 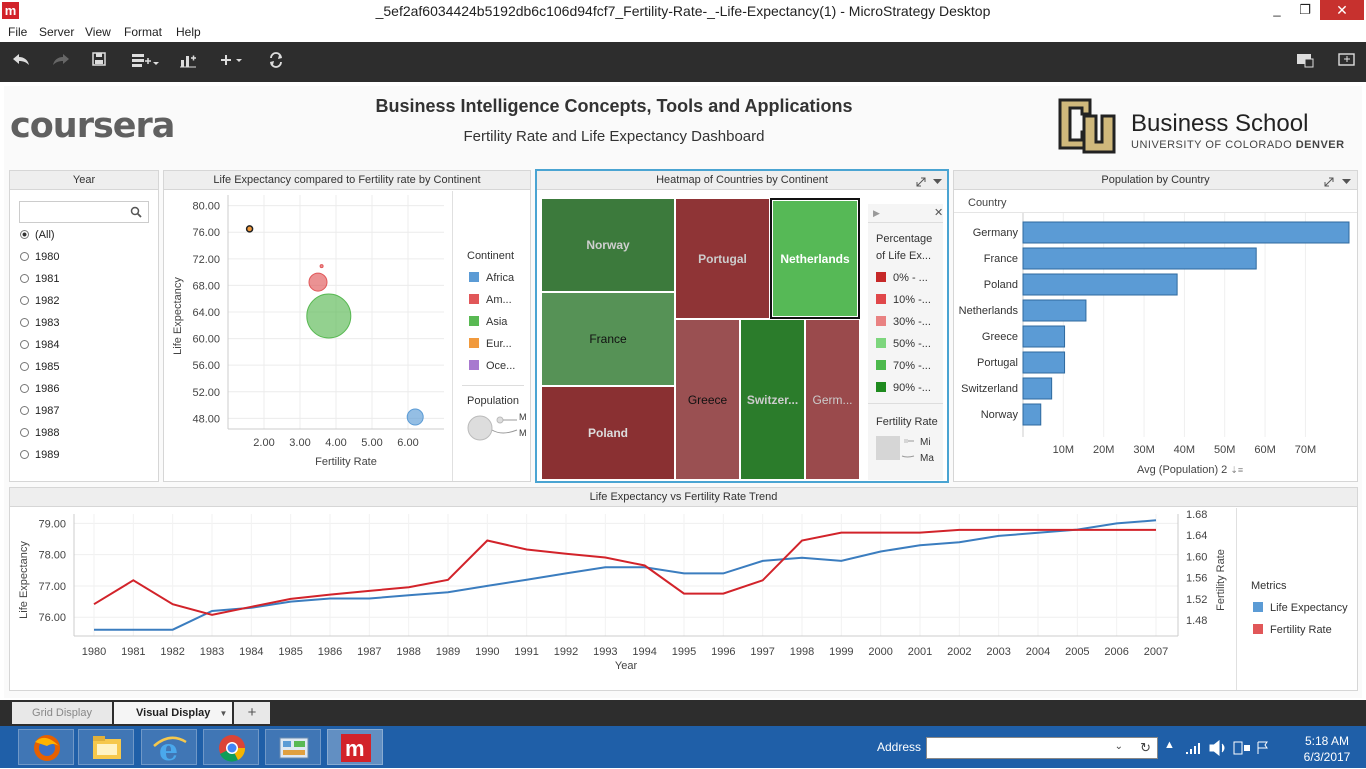 I want to click on heatmap-cell-portugal: Portugal, so click(x=722, y=258).